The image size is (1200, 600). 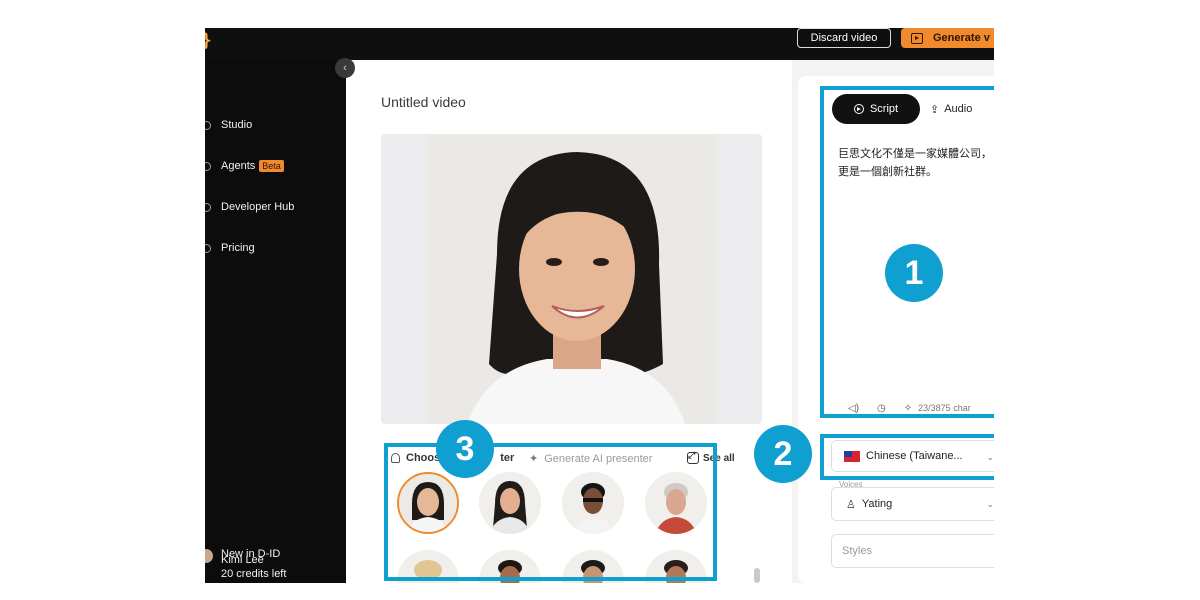 I want to click on agents-icon, so click(x=208, y=166).